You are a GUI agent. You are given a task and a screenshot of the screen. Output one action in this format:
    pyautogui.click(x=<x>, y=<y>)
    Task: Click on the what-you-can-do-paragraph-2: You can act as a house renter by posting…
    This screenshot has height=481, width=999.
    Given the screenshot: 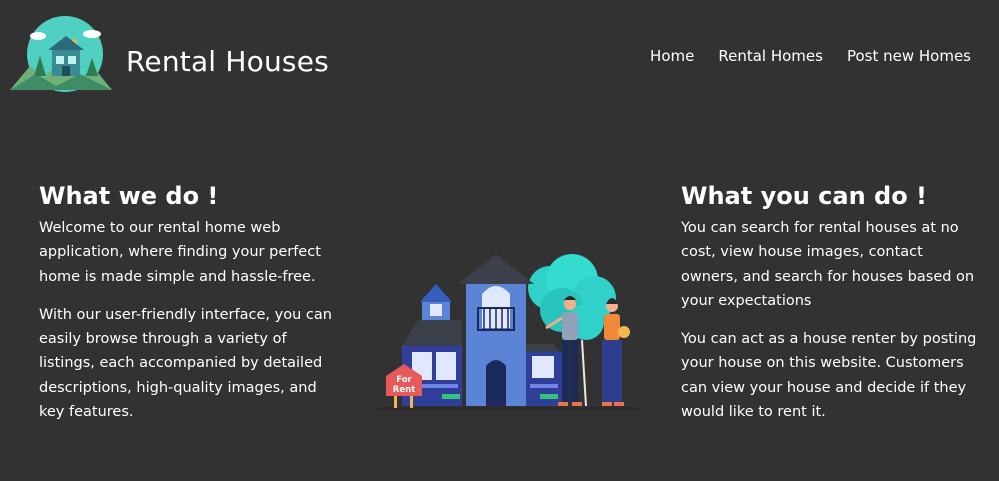 What is the action you would take?
    pyautogui.click(x=829, y=376)
    